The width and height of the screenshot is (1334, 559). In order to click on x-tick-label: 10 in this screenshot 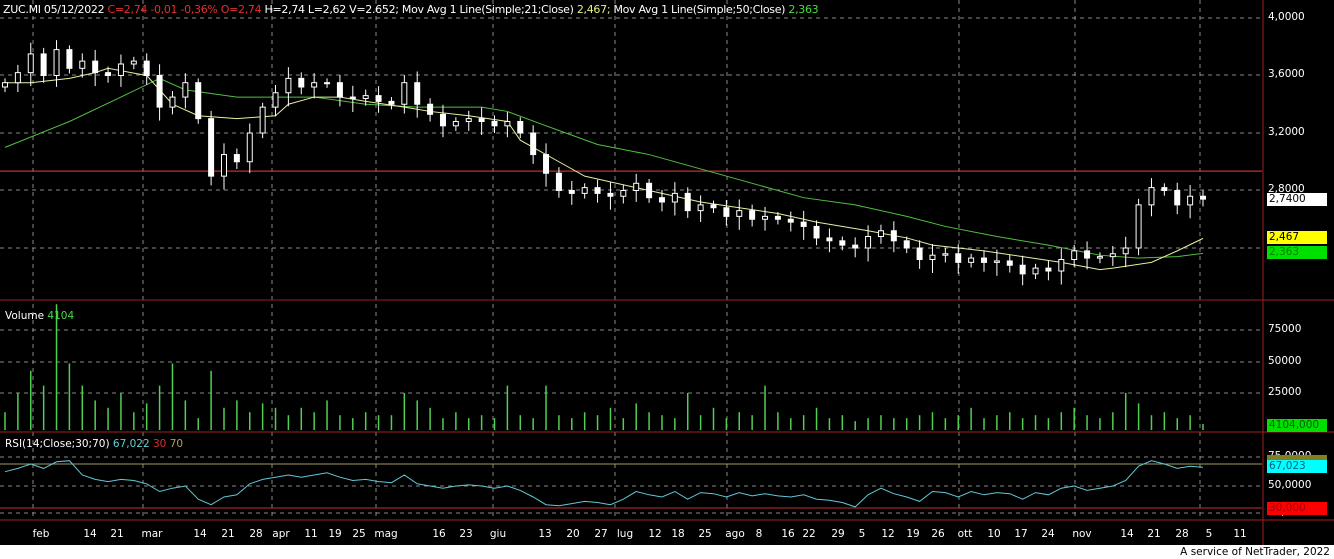, I will do `click(994, 534)`.